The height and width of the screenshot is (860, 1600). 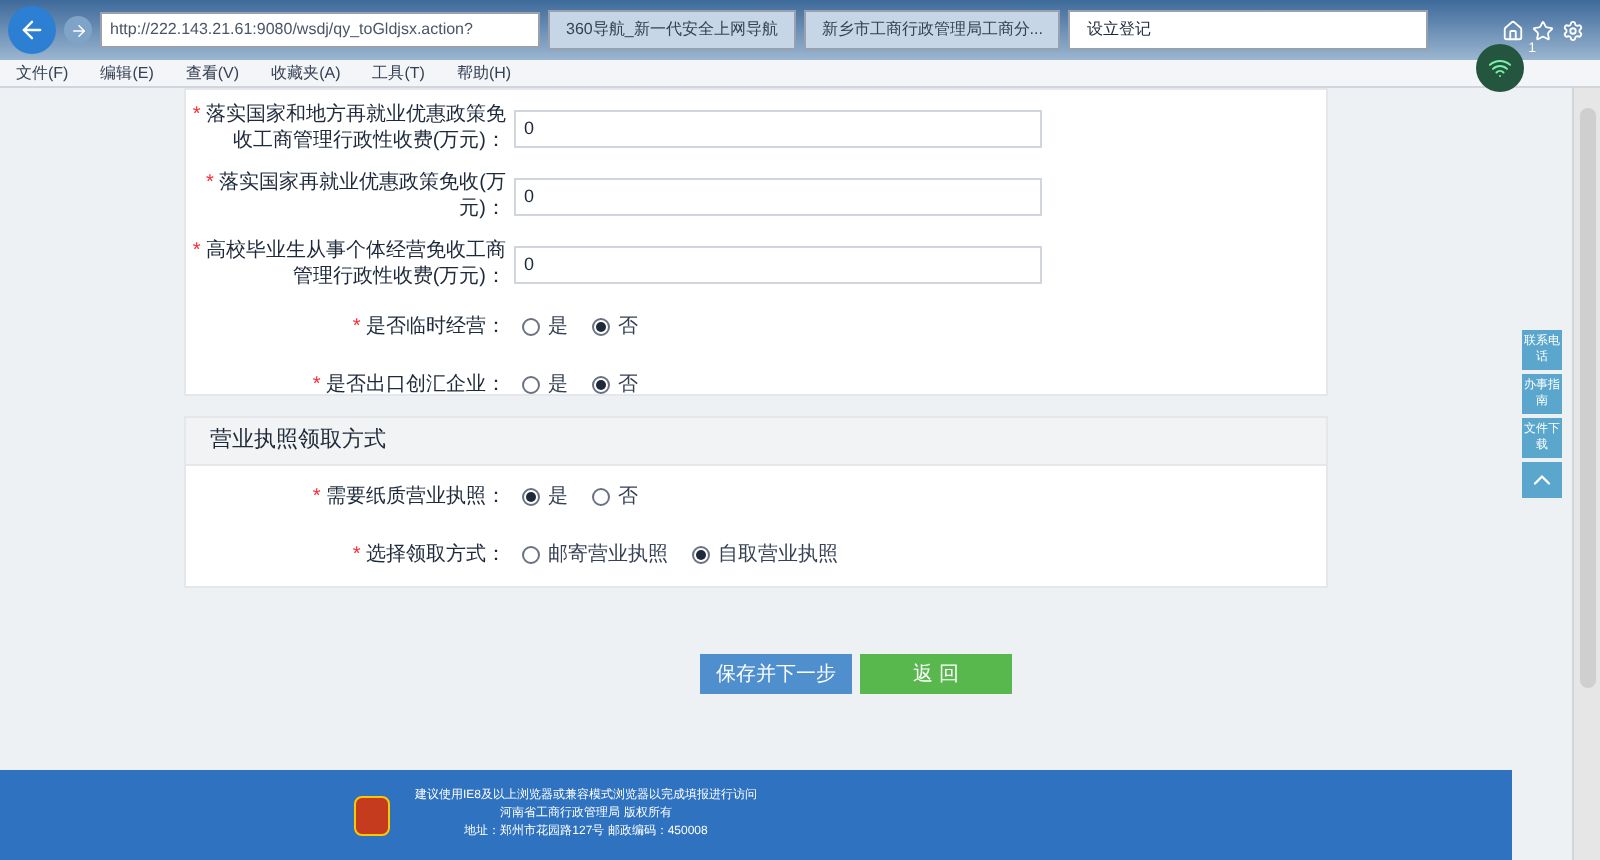 I want to click on star-icon, so click(x=1543, y=30).